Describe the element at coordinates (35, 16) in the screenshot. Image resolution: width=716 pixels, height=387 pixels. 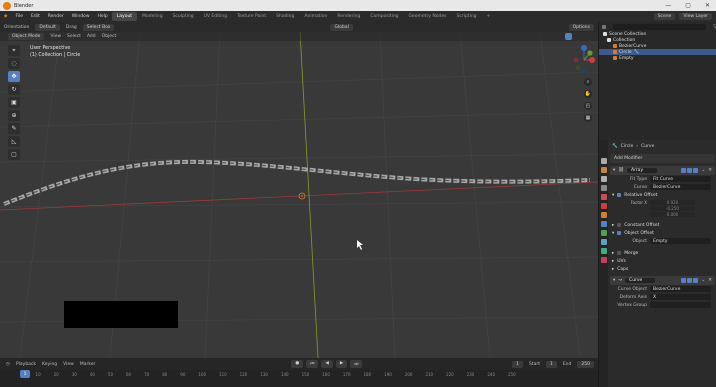
I see `menu-edit: Edit` at that location.